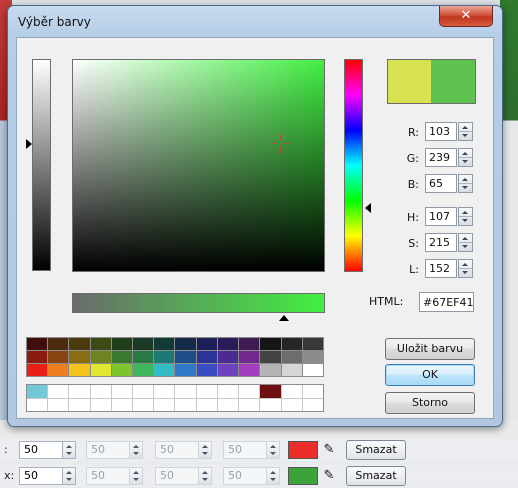 The image size is (518, 488). I want to click on h-input: 107, so click(441, 216).